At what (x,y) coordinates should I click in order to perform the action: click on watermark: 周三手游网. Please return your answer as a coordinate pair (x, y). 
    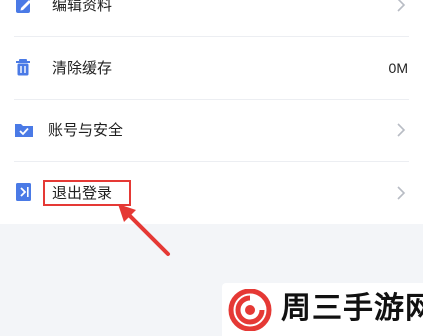
    Looking at the image, I should click on (322, 309).